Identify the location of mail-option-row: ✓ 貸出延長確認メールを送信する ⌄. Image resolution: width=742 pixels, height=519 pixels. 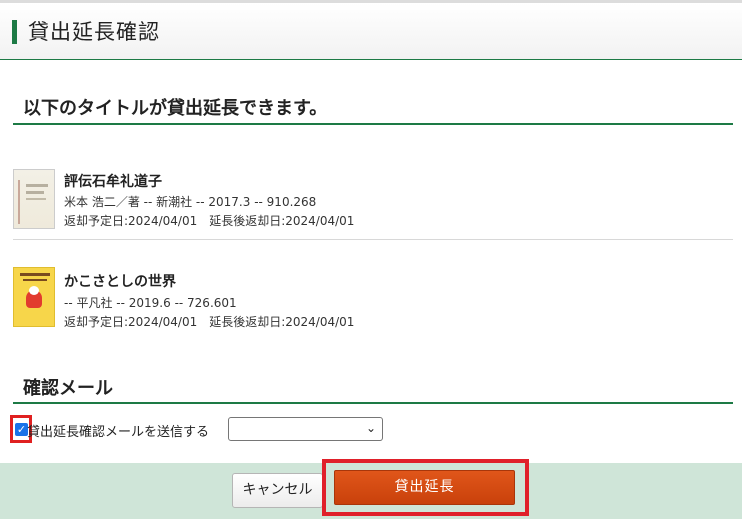
(370, 429).